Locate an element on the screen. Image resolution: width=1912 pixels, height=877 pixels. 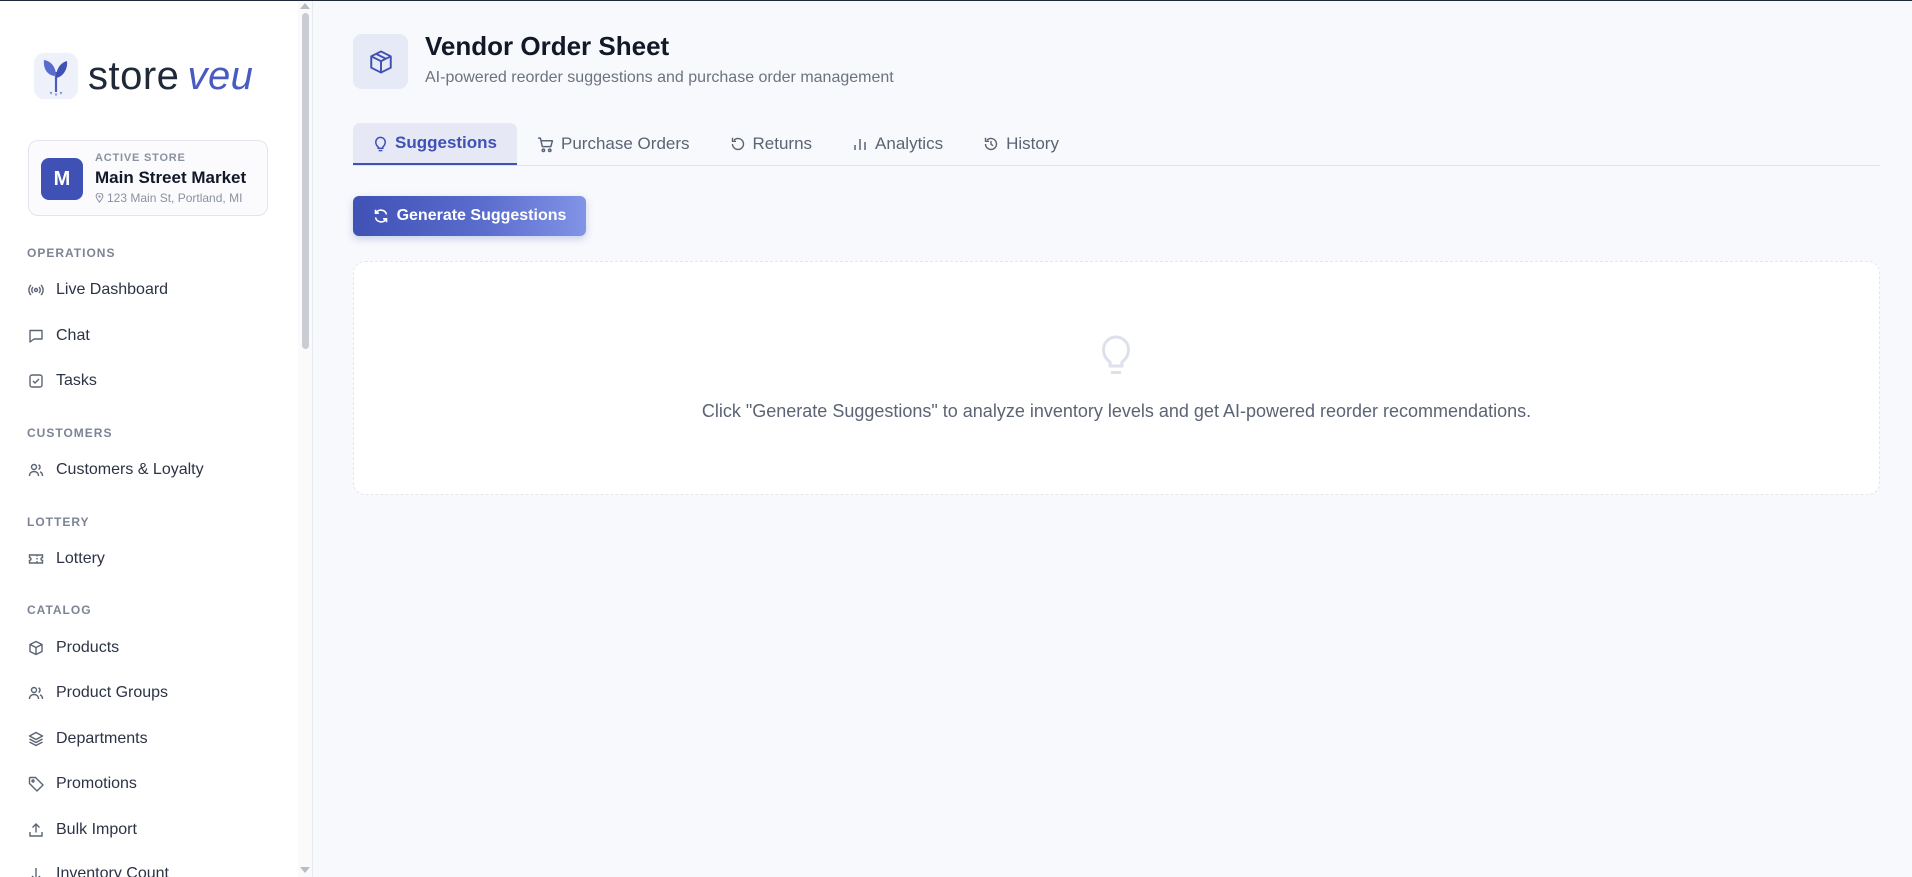
sidebar-item-lottery: Lottery is located at coordinates (159, 559).